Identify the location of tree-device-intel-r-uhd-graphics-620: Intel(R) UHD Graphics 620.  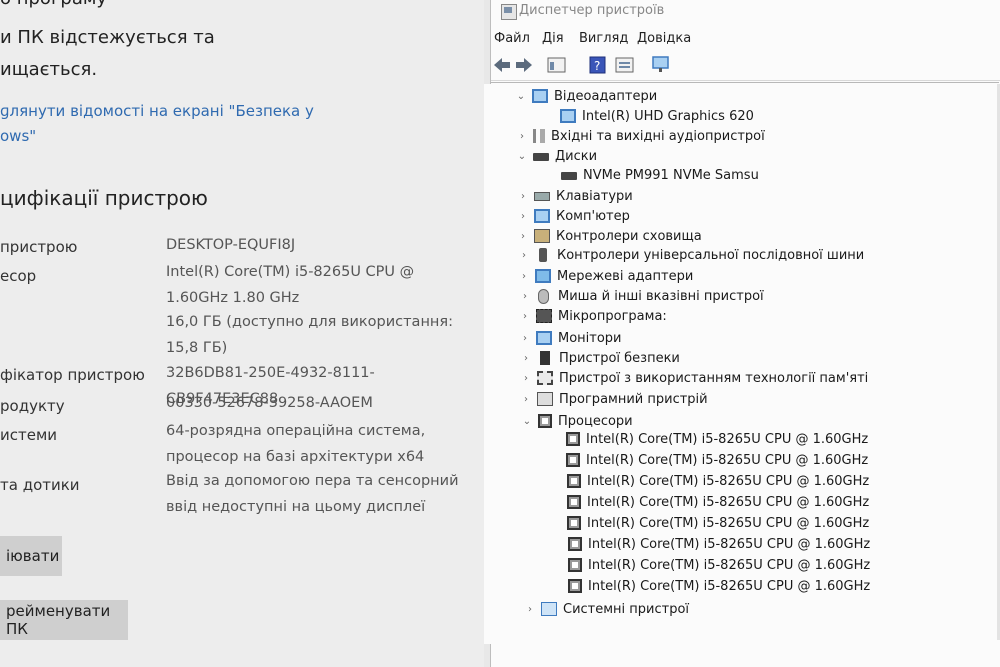
(648, 116).